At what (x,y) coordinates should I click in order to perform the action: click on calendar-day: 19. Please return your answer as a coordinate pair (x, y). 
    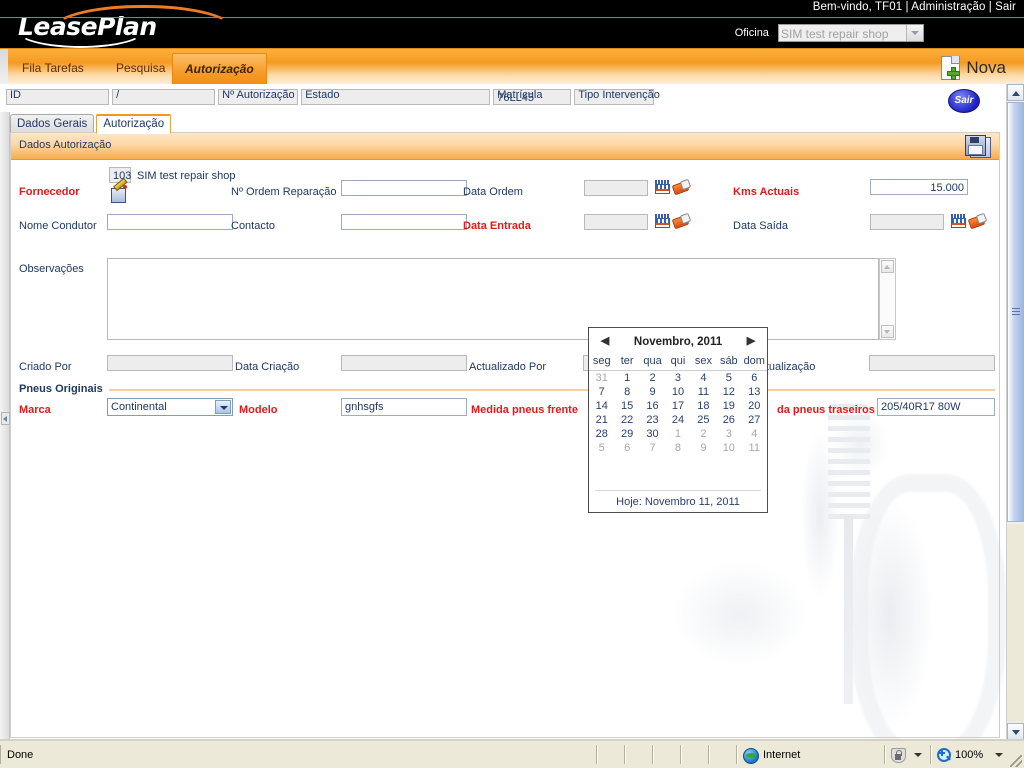
    Looking at the image, I should click on (728, 406).